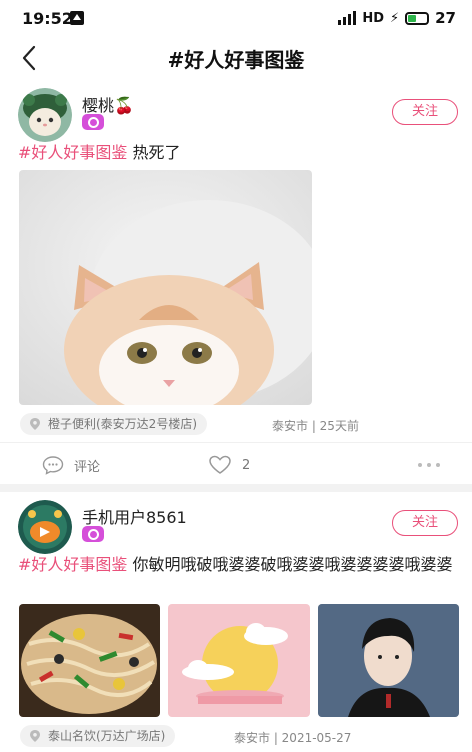  What do you see at coordinates (417, 18) in the screenshot?
I see `battery-icon` at bounding box center [417, 18].